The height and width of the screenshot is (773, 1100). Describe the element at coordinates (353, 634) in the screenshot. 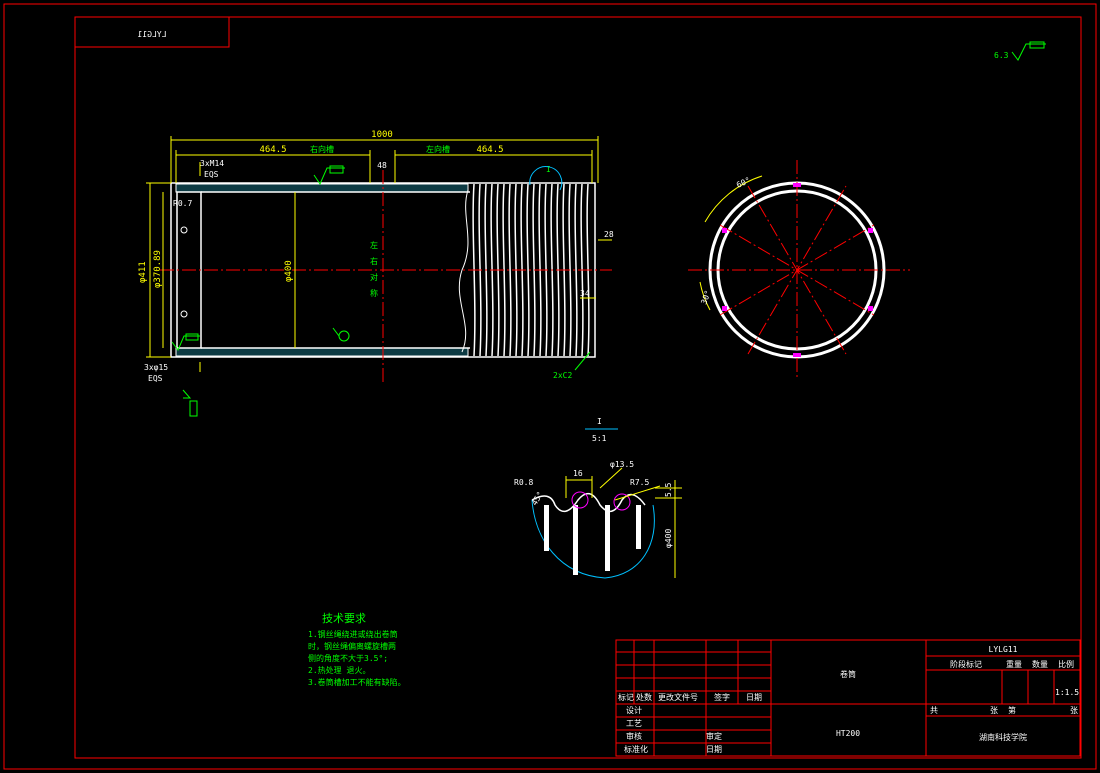

I see `tech-line-1: 1.钢丝绳绕进或绕出卷筒` at that location.